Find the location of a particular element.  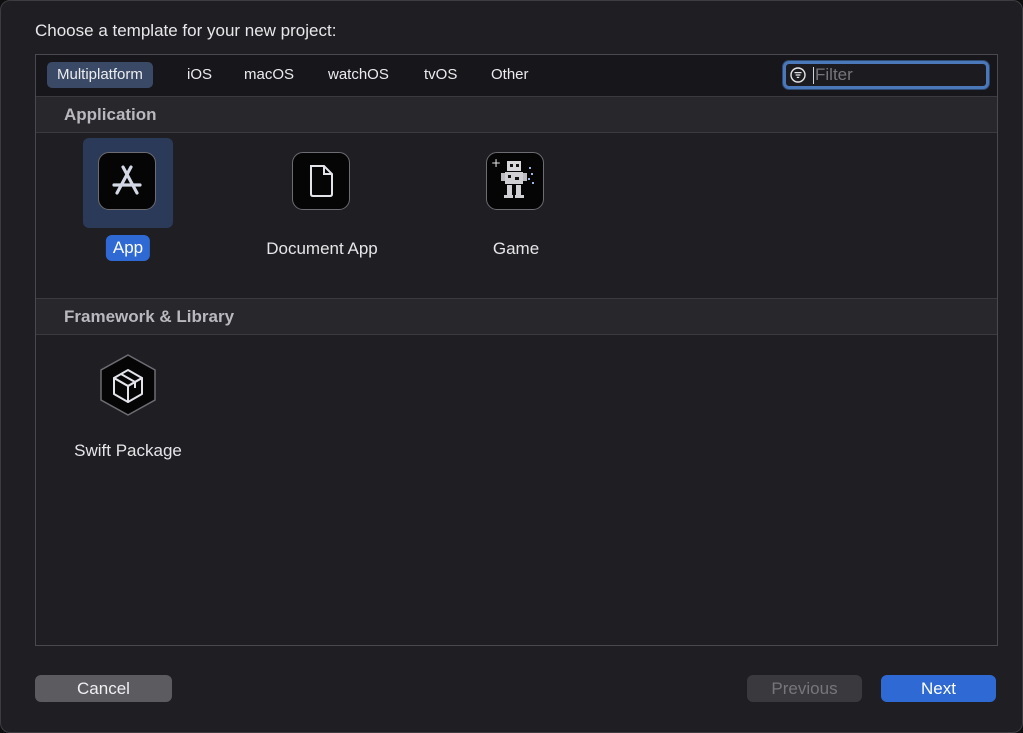

previous-button: Previous is located at coordinates (804, 688).